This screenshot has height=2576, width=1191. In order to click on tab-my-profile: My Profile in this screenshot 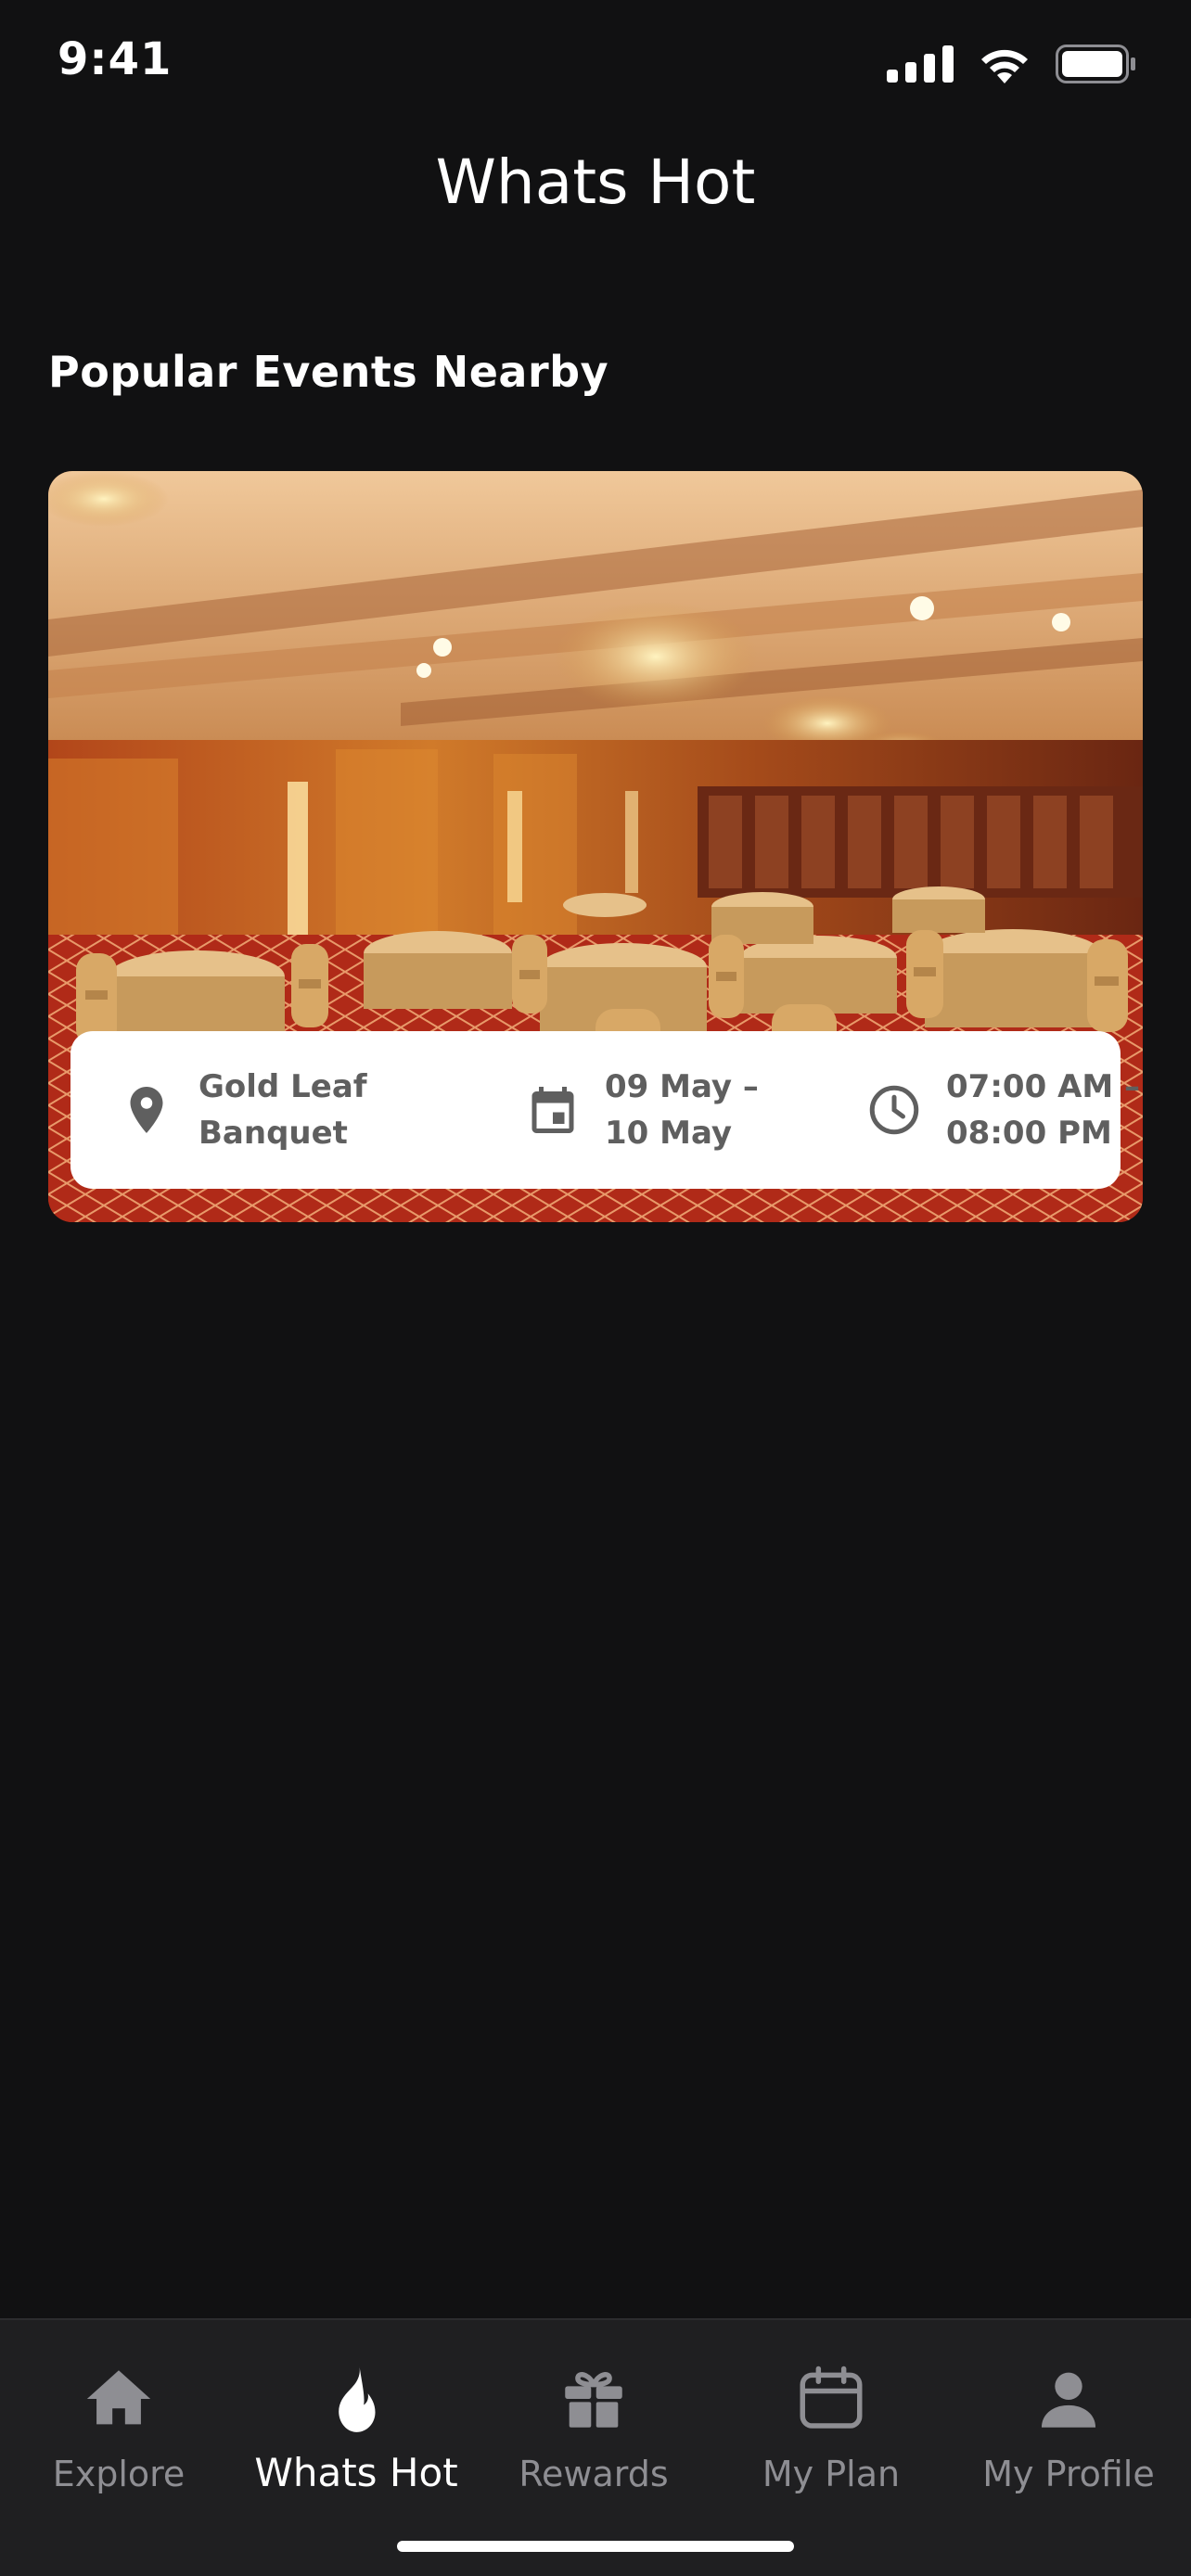, I will do `click(1068, 2431)`.